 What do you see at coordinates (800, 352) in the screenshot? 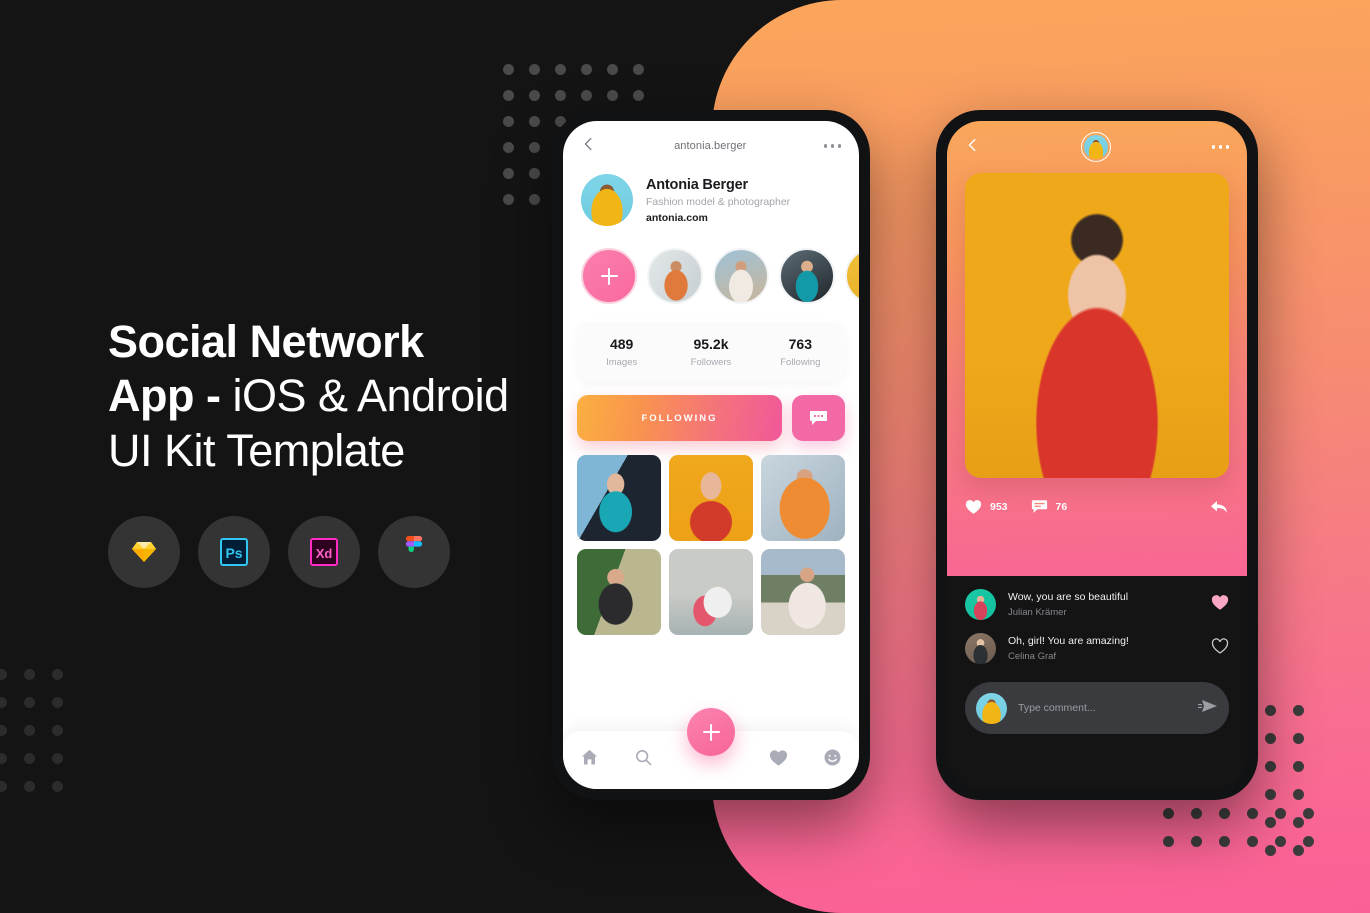
I see `stat-following: 763 Following` at bounding box center [800, 352].